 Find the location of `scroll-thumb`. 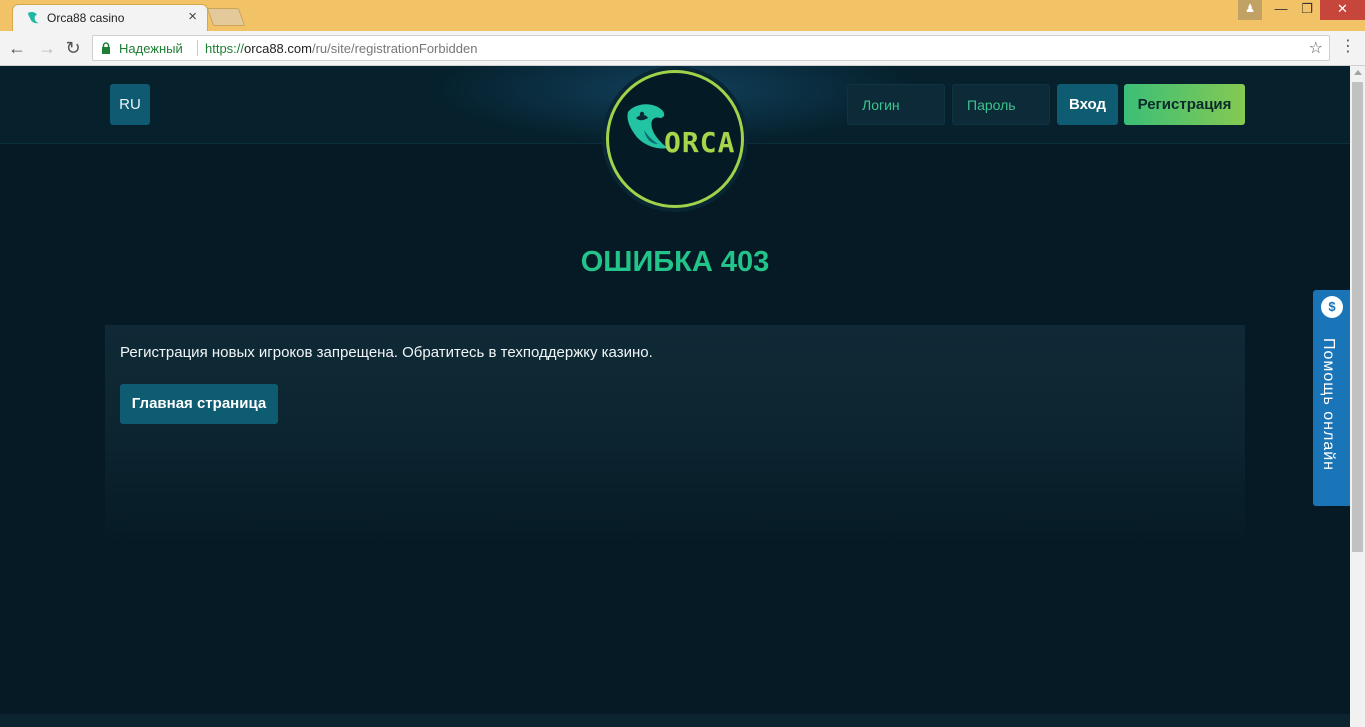

scroll-thumb is located at coordinates (1357, 317).